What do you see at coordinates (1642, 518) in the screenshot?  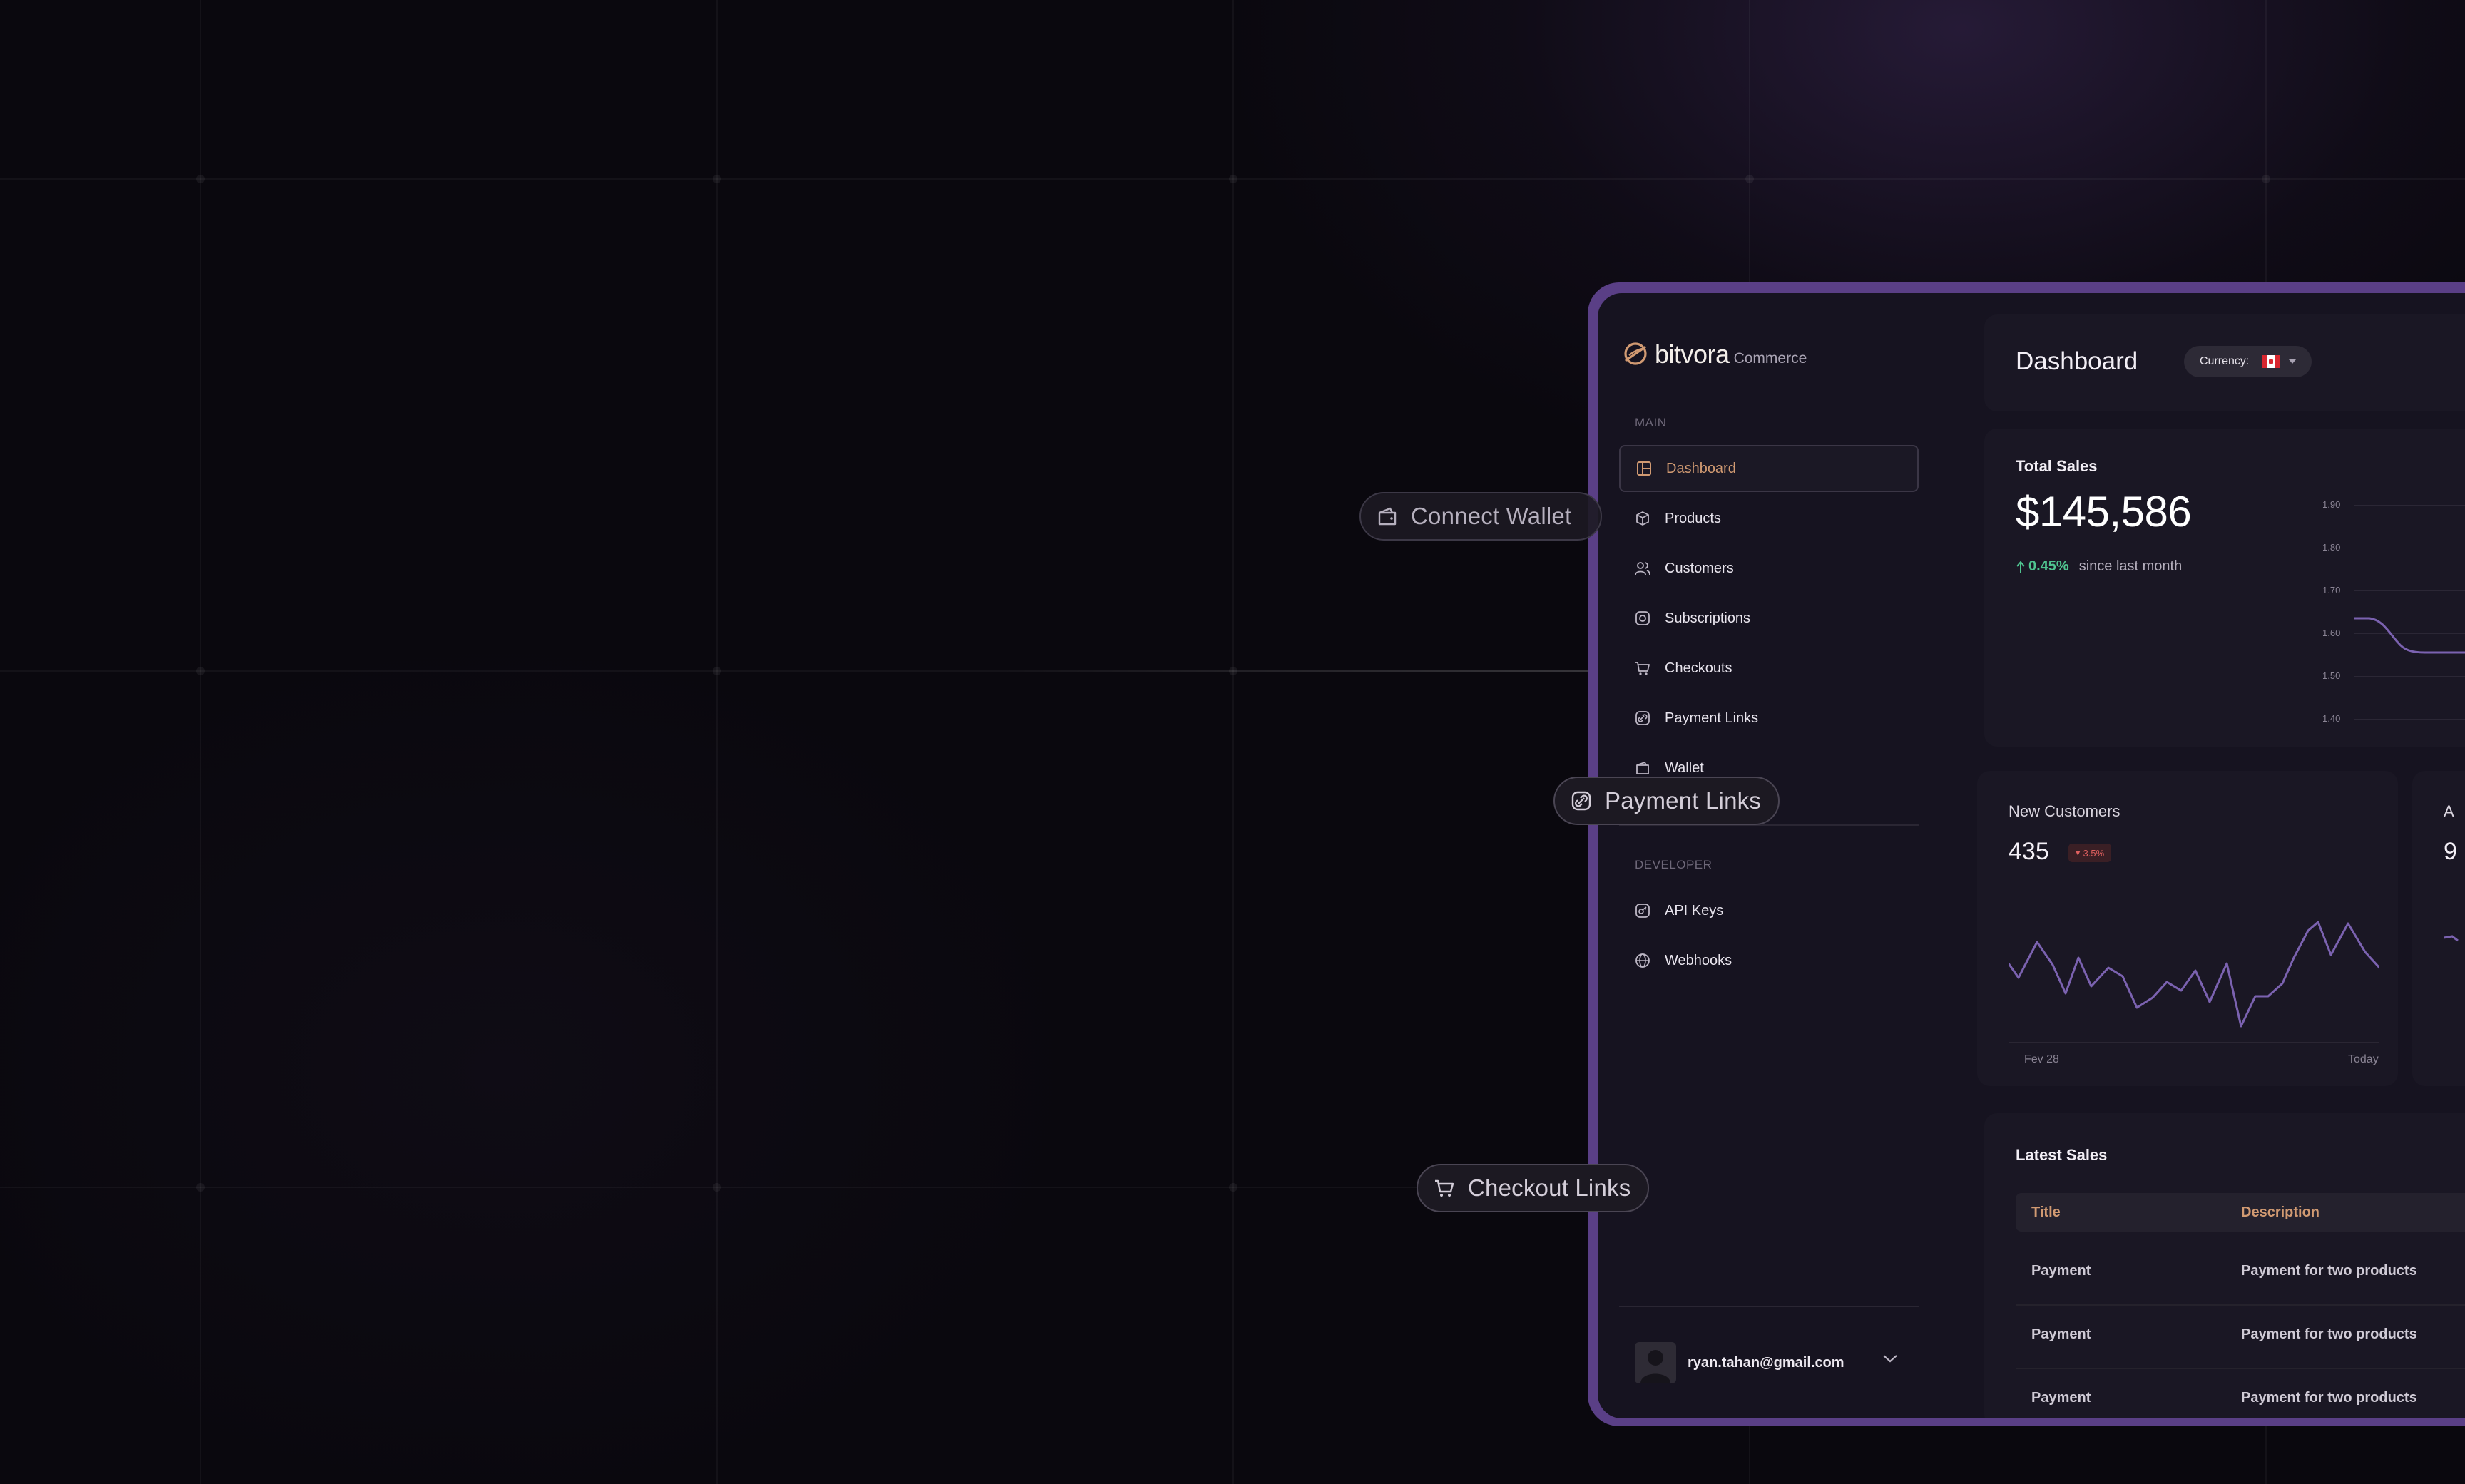 I see `box-icon` at bounding box center [1642, 518].